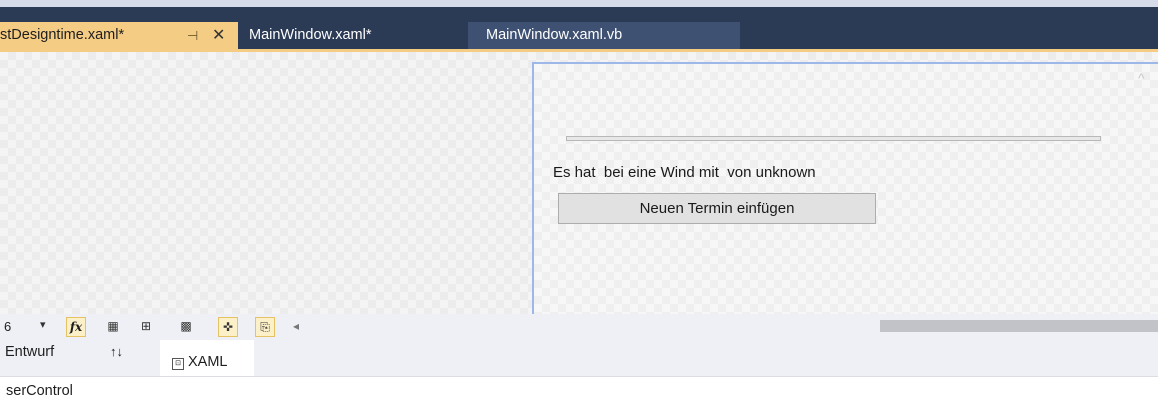  I want to click on swap-panes-icon: ↑↓, so click(116, 351).